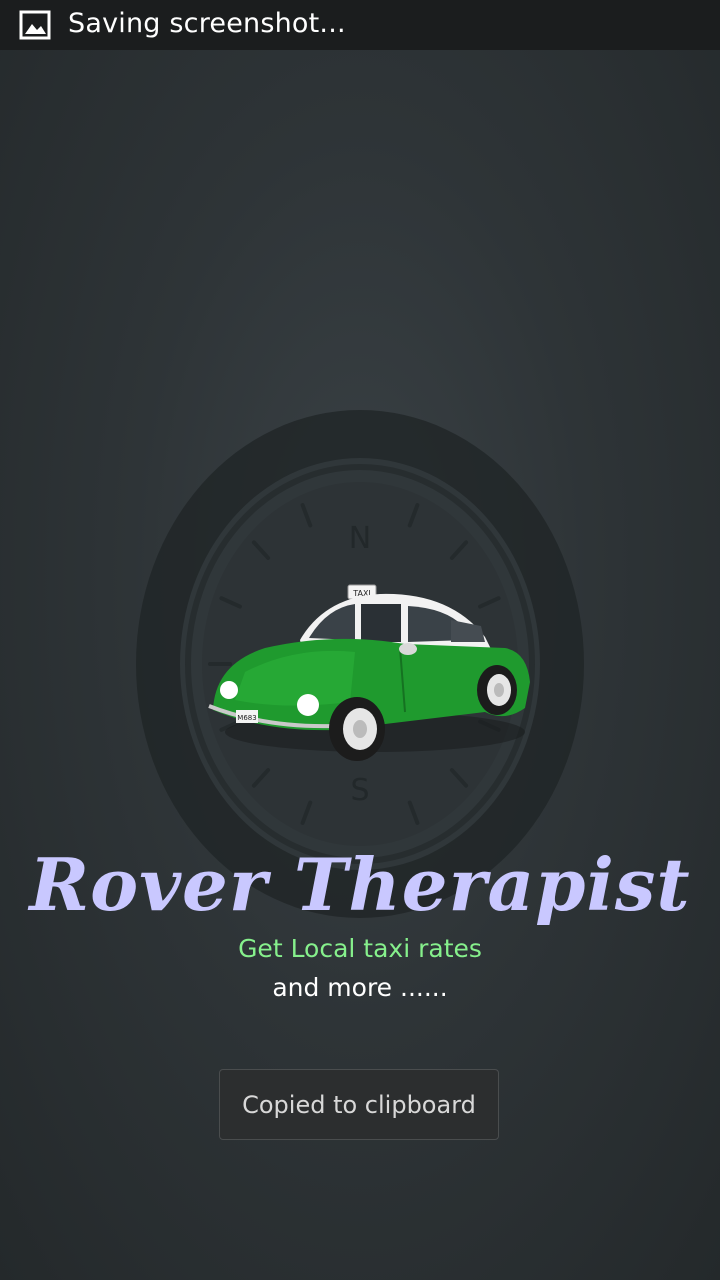  Describe the element at coordinates (246, 718) in the screenshot. I see `license-plate-label: M683` at that location.